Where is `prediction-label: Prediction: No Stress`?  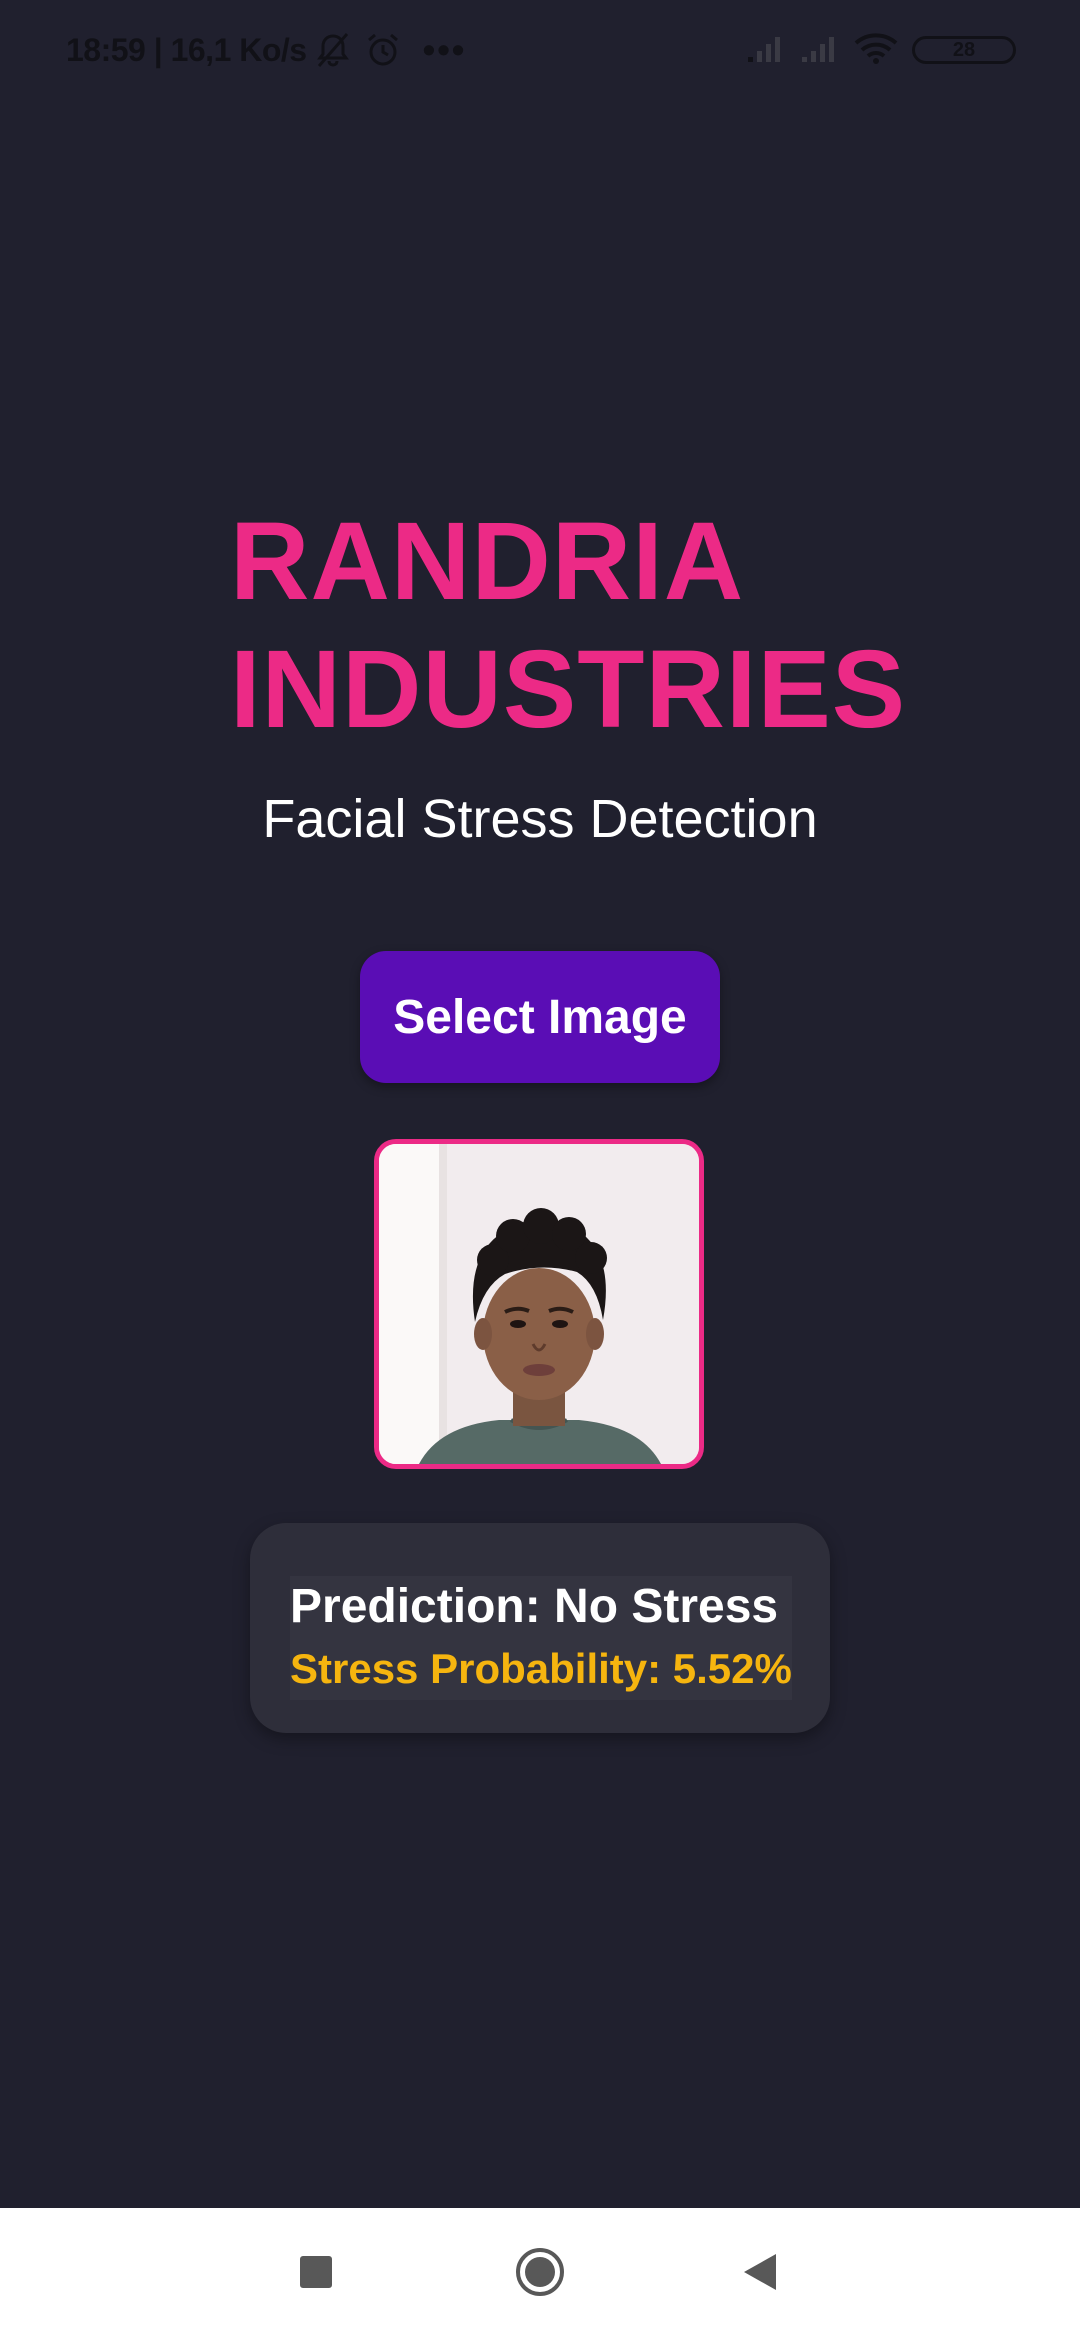 prediction-label: Prediction: No Stress is located at coordinates (534, 1606).